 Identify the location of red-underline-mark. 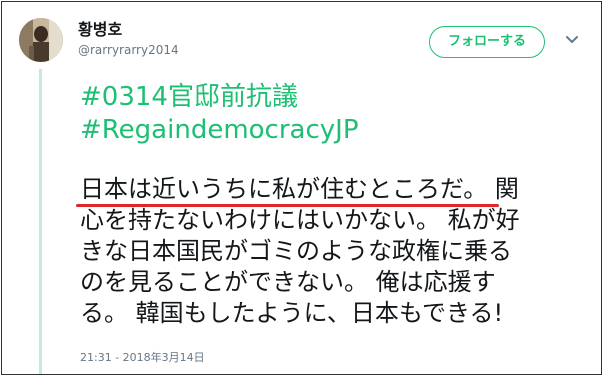
(288, 205).